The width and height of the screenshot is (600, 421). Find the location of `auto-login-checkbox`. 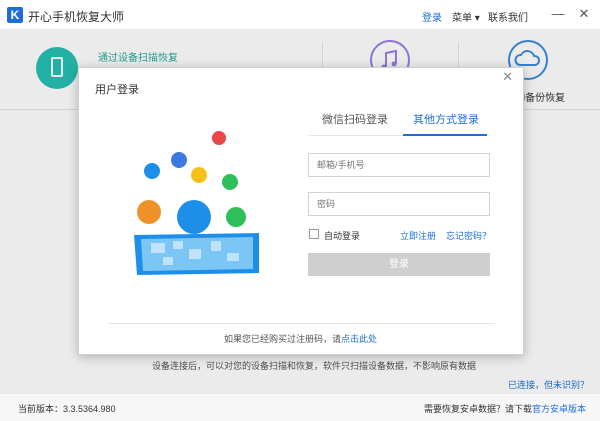

auto-login-checkbox is located at coordinates (314, 234).